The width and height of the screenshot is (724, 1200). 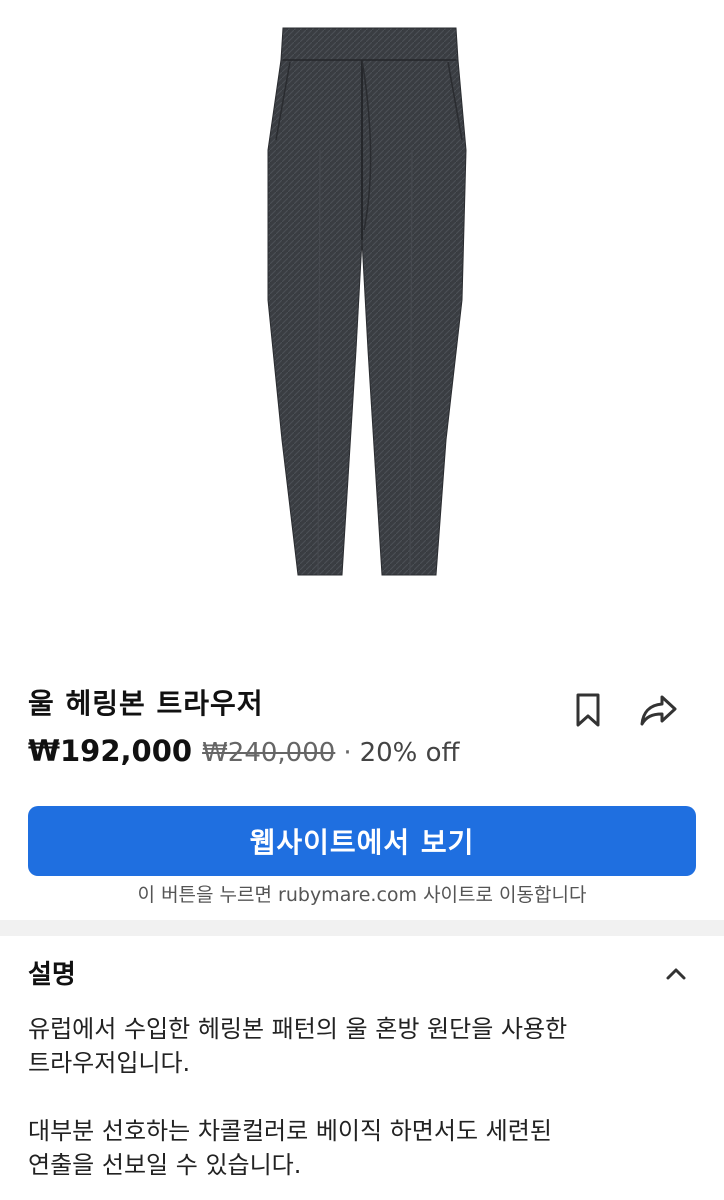 What do you see at coordinates (298, 1029) in the screenshot?
I see `description-line: 유럽에서 수입한 헤링본 패턴의 울 혼방 원단을 사용한` at bounding box center [298, 1029].